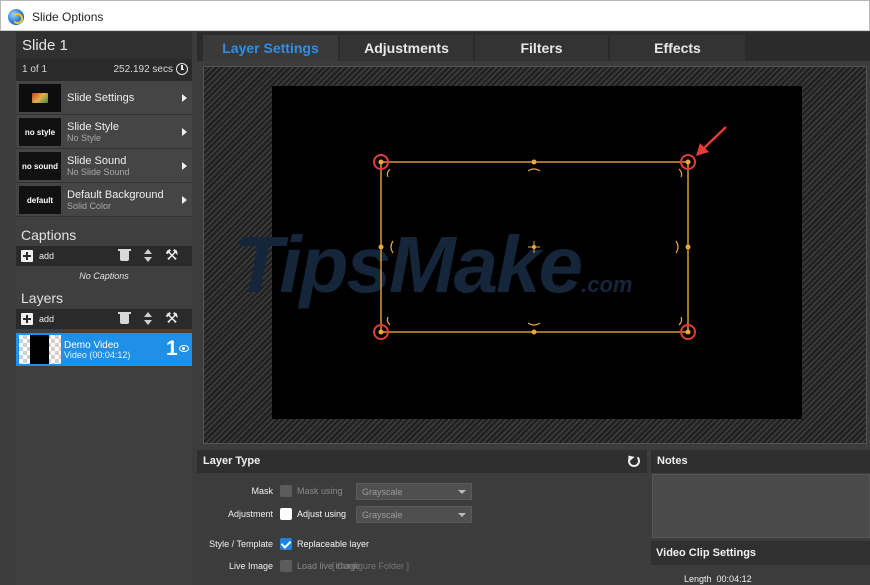 This screenshot has height=585, width=870. I want to click on captions-heading: Captions, so click(104, 234).